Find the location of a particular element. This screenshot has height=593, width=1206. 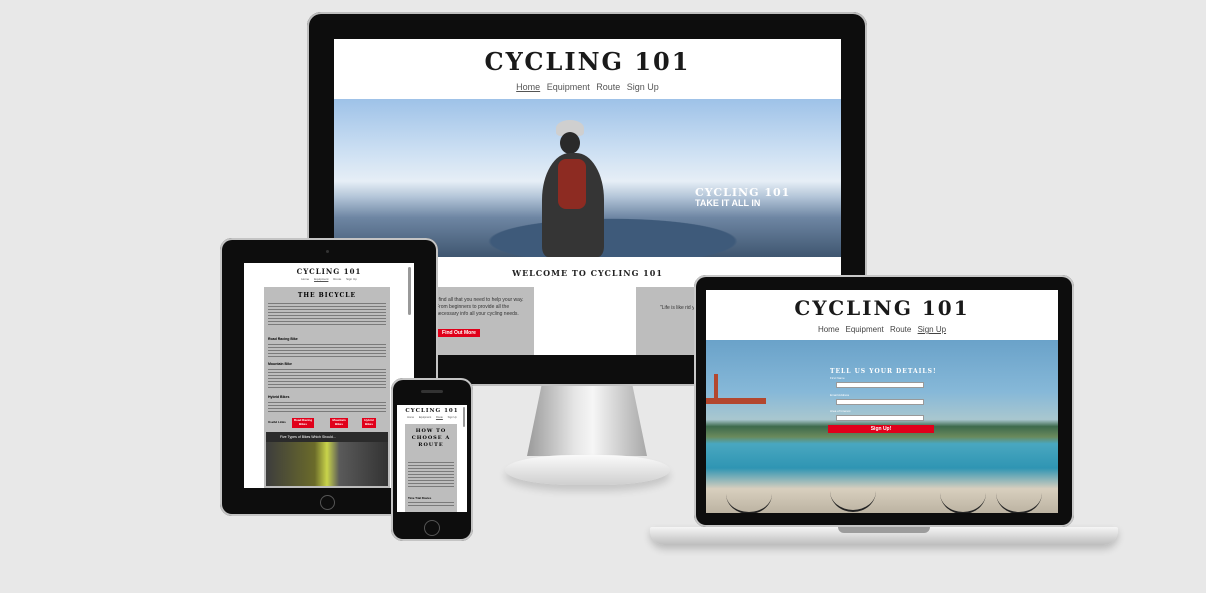

laptop-nav-equipment: Equipment is located at coordinates (865, 329).